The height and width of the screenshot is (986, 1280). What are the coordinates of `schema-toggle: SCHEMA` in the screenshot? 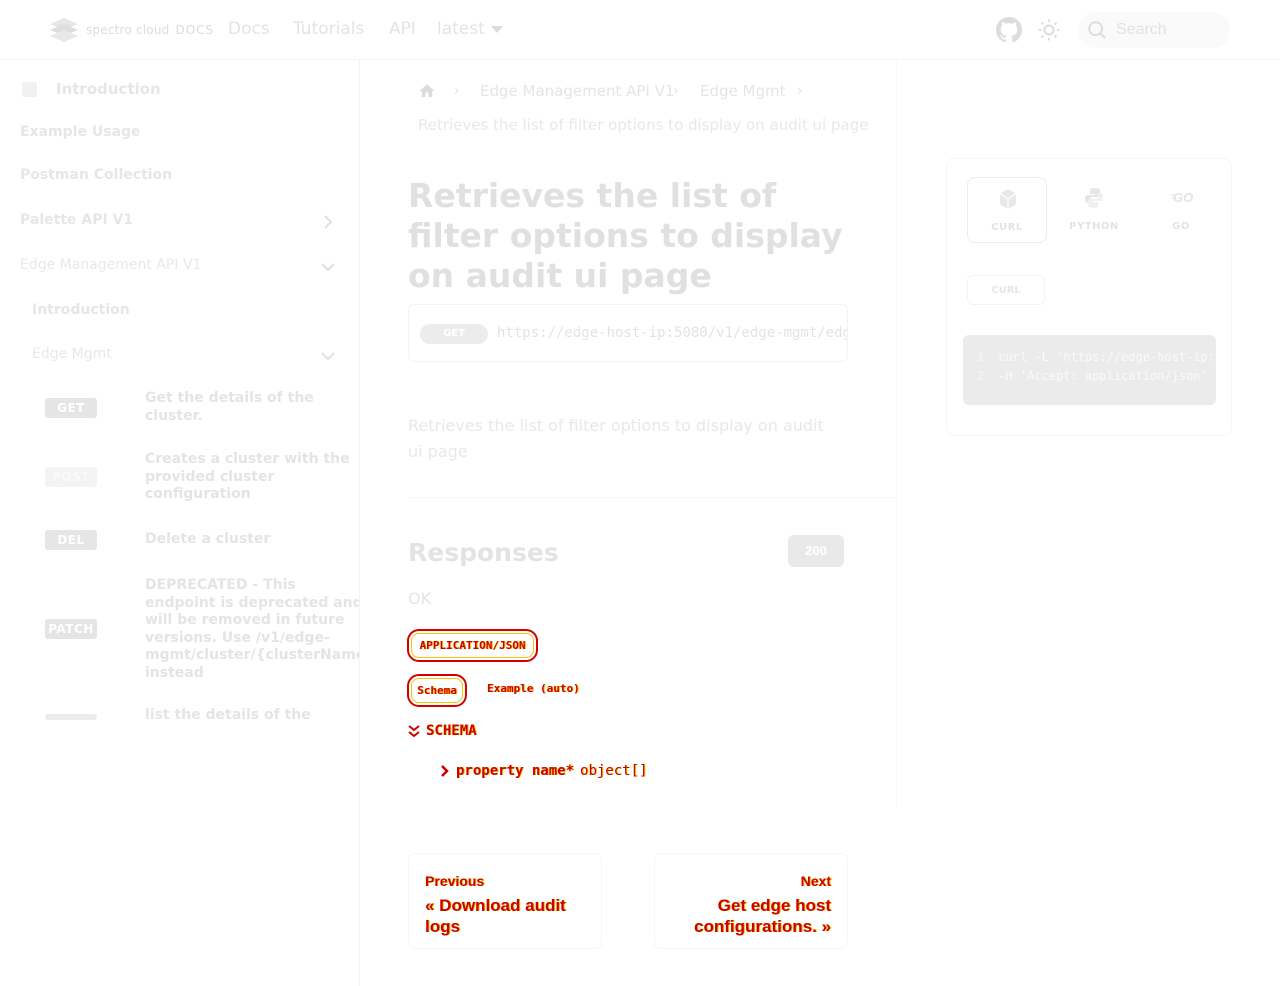 It's located at (442, 731).